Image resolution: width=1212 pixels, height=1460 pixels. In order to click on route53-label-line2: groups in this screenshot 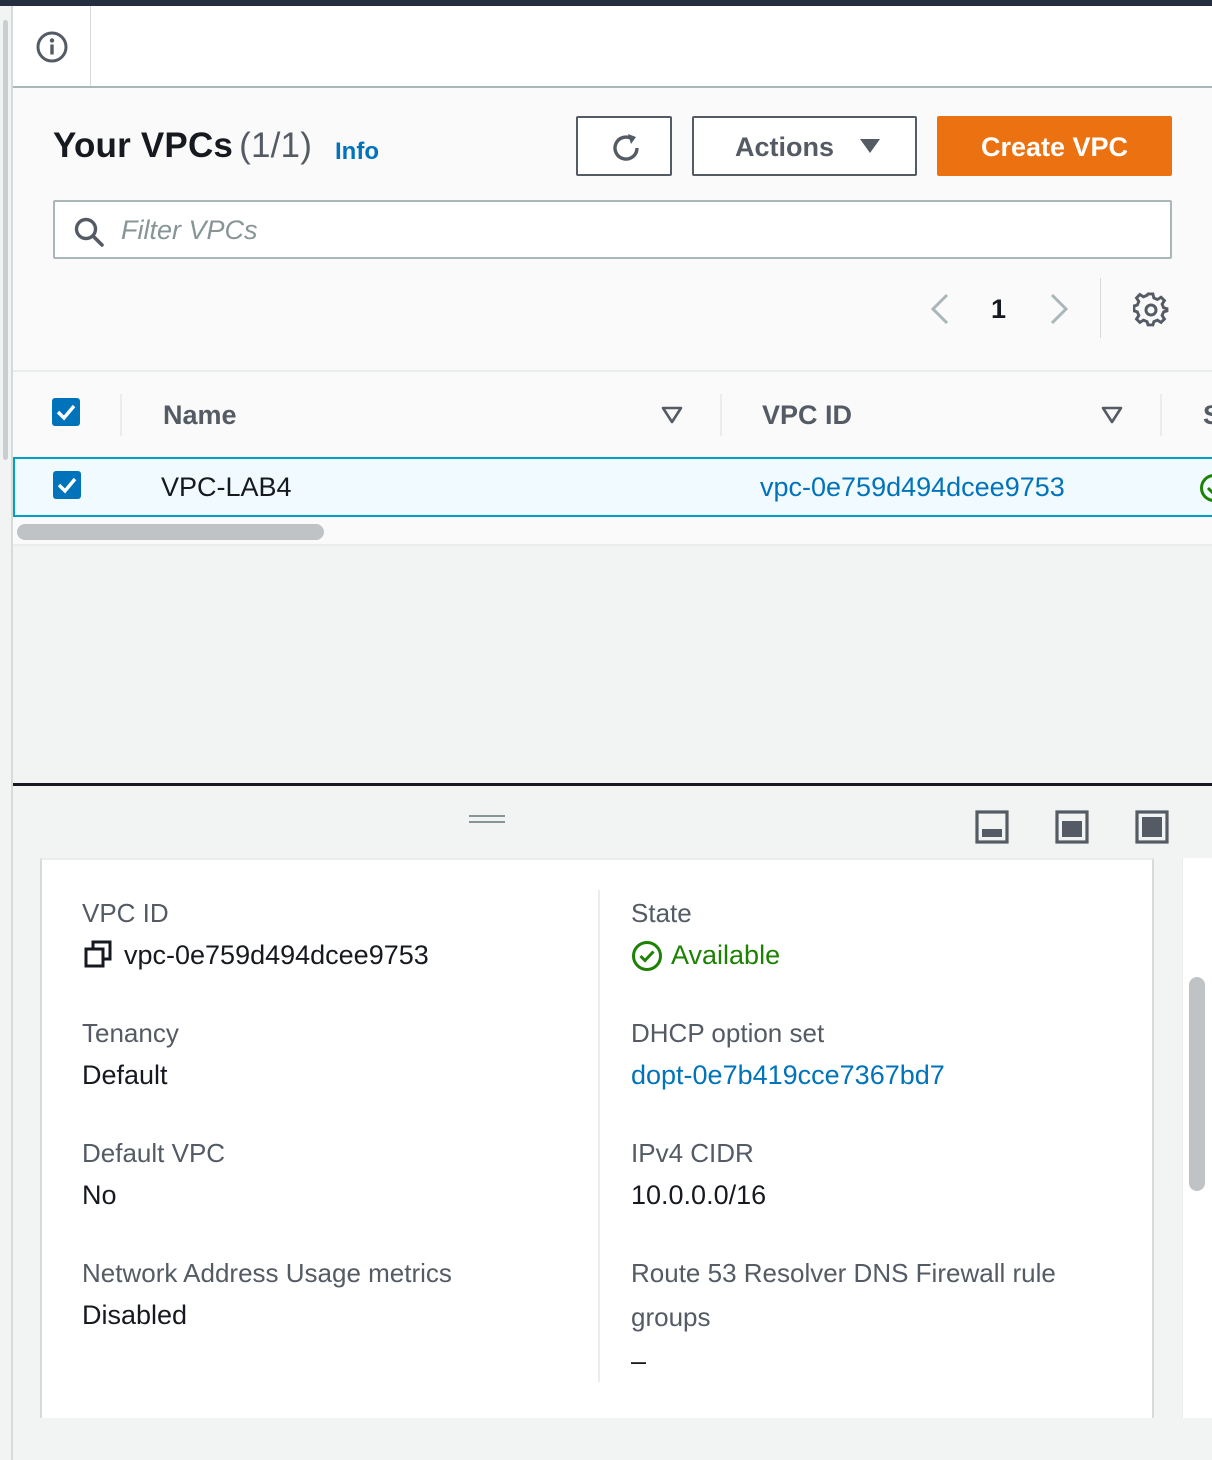, I will do `click(671, 1317)`.